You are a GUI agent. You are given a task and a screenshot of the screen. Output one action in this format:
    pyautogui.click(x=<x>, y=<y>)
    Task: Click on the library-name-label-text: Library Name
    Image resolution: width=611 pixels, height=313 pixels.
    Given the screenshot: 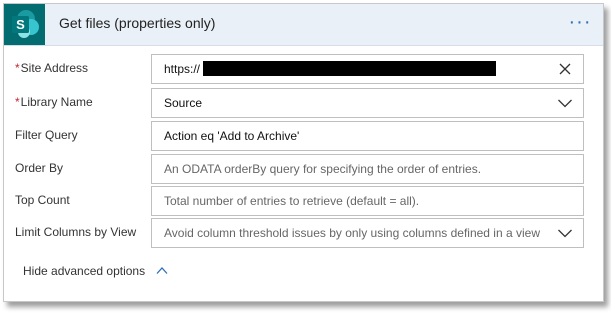 What is the action you would take?
    pyautogui.click(x=56, y=102)
    